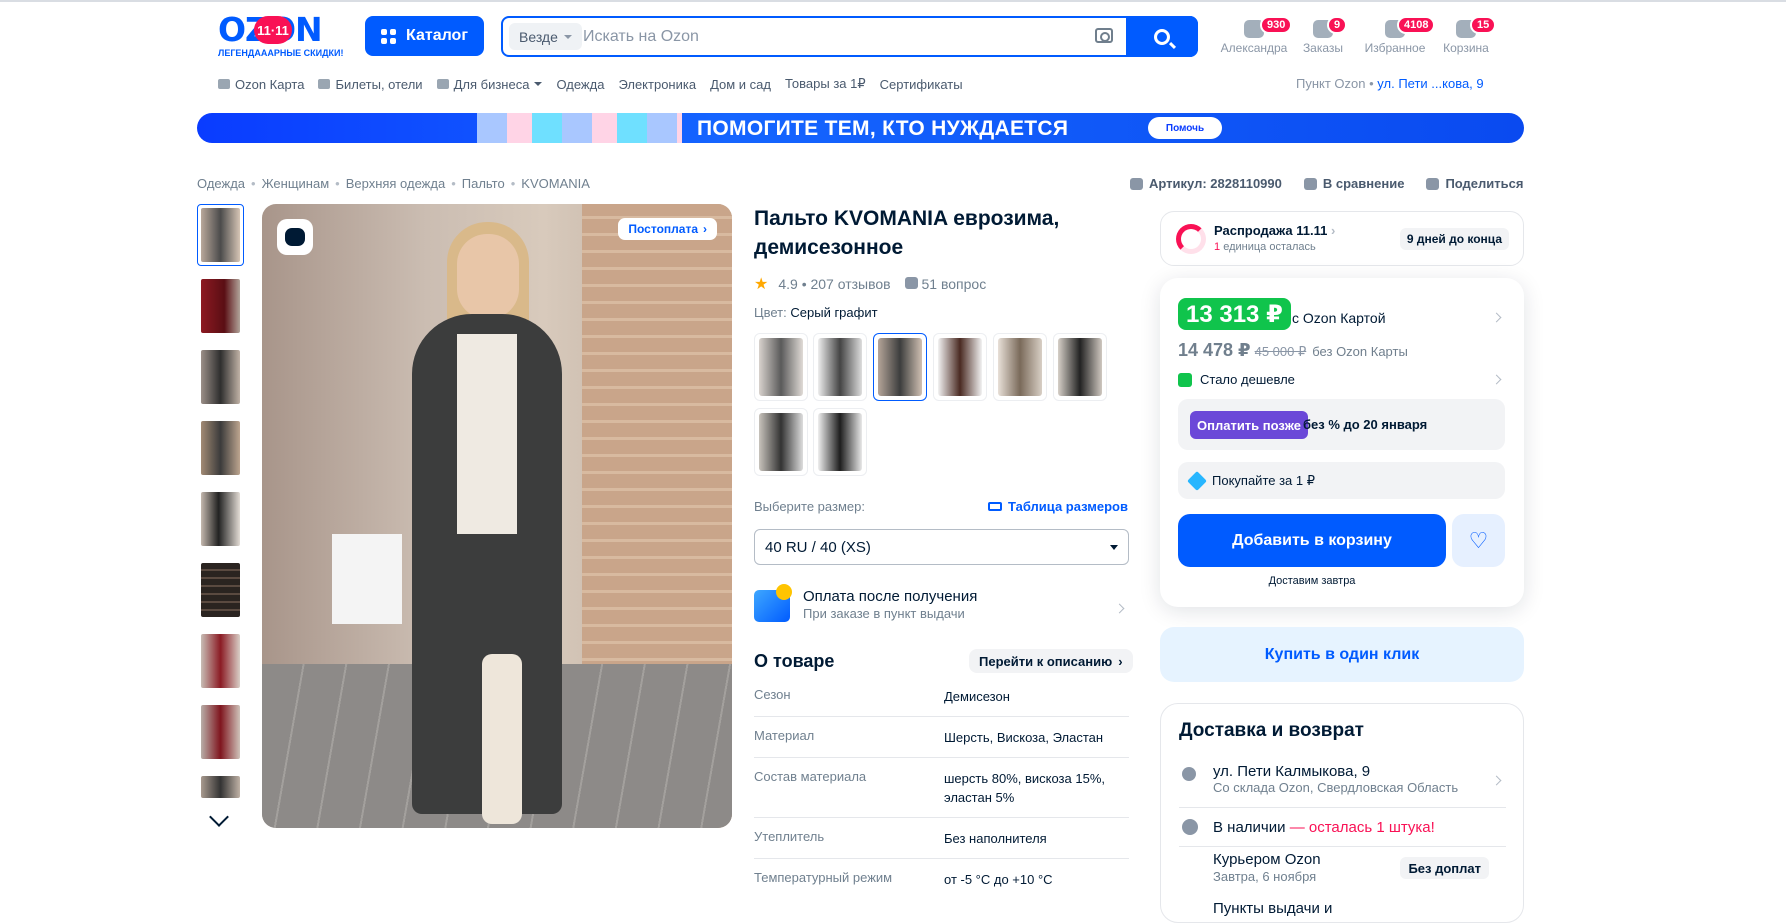 Image resolution: width=1786 pixels, height=923 pixels. What do you see at coordinates (296, 183) in the screenshot?
I see `breadcrumb-item: Женщинам` at bounding box center [296, 183].